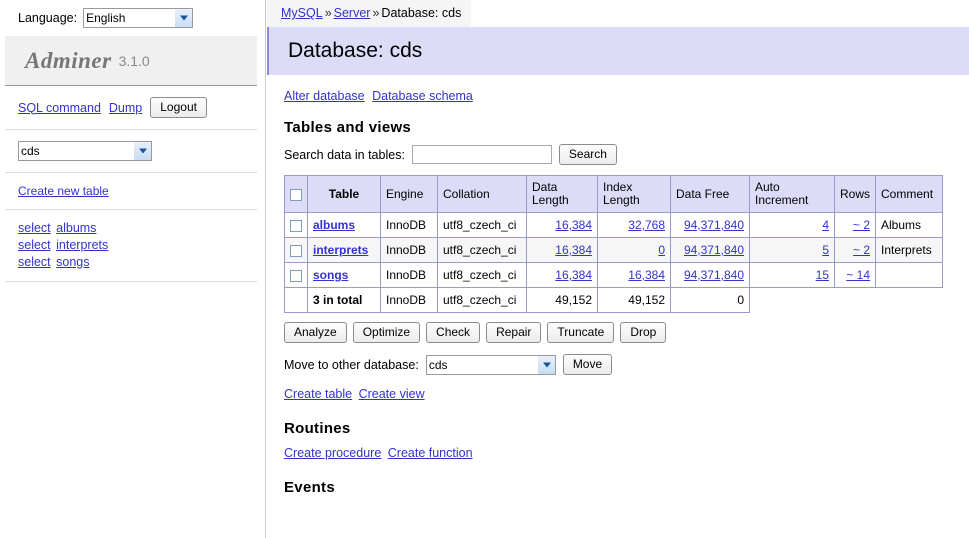 Image resolution: width=969 pixels, height=538 pixels. I want to click on table-name-cell: songs, so click(344, 275).